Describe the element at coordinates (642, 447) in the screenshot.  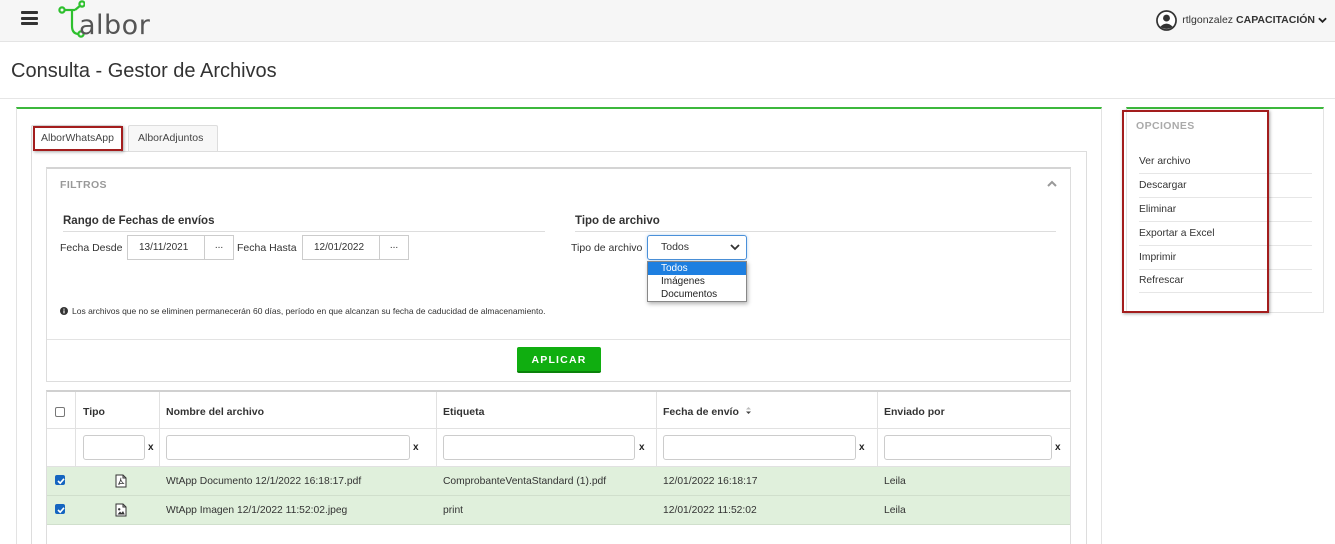
I see `clear-filter-etiqueta: x` at that location.